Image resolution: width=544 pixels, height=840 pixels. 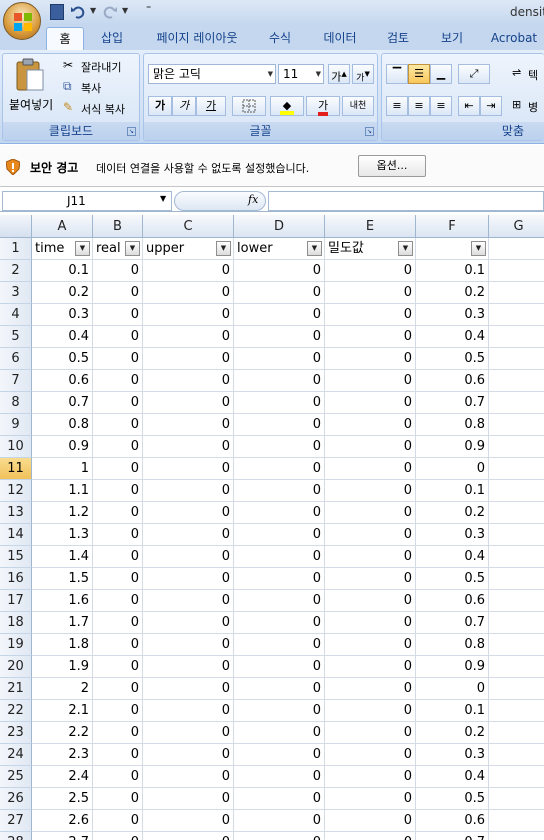 What do you see at coordinates (62, 777) in the screenshot?
I see `cell-a25: 2.4` at bounding box center [62, 777].